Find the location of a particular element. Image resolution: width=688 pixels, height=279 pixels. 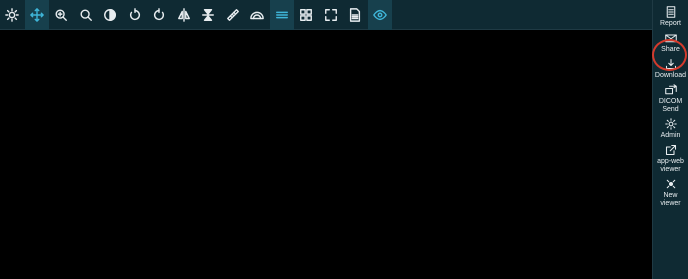

zoom-icon is located at coordinates (86, 14).